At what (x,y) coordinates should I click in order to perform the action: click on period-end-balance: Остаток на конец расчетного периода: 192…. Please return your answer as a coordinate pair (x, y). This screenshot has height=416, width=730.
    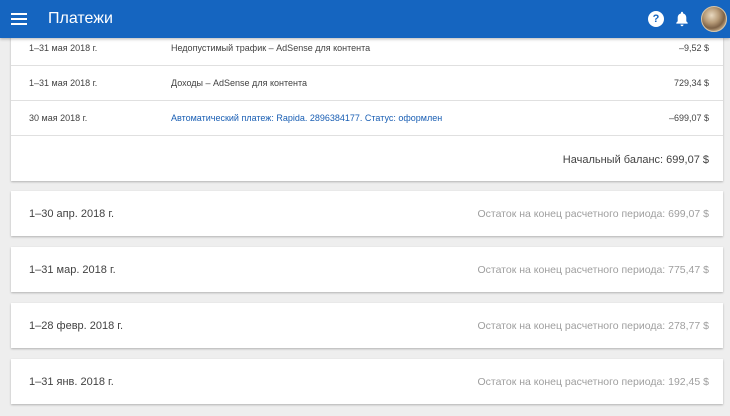
    Looking at the image, I should click on (593, 381).